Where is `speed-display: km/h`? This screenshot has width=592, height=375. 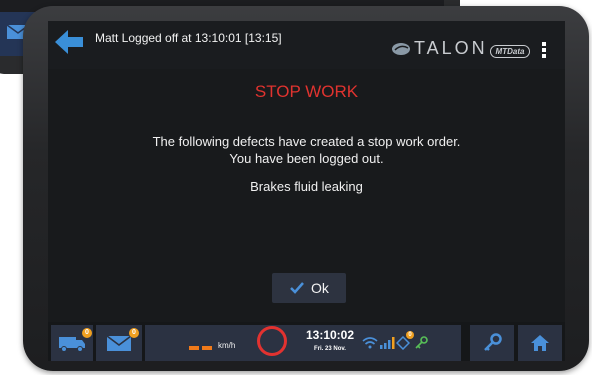
speed-display: km/h is located at coordinates (212, 345).